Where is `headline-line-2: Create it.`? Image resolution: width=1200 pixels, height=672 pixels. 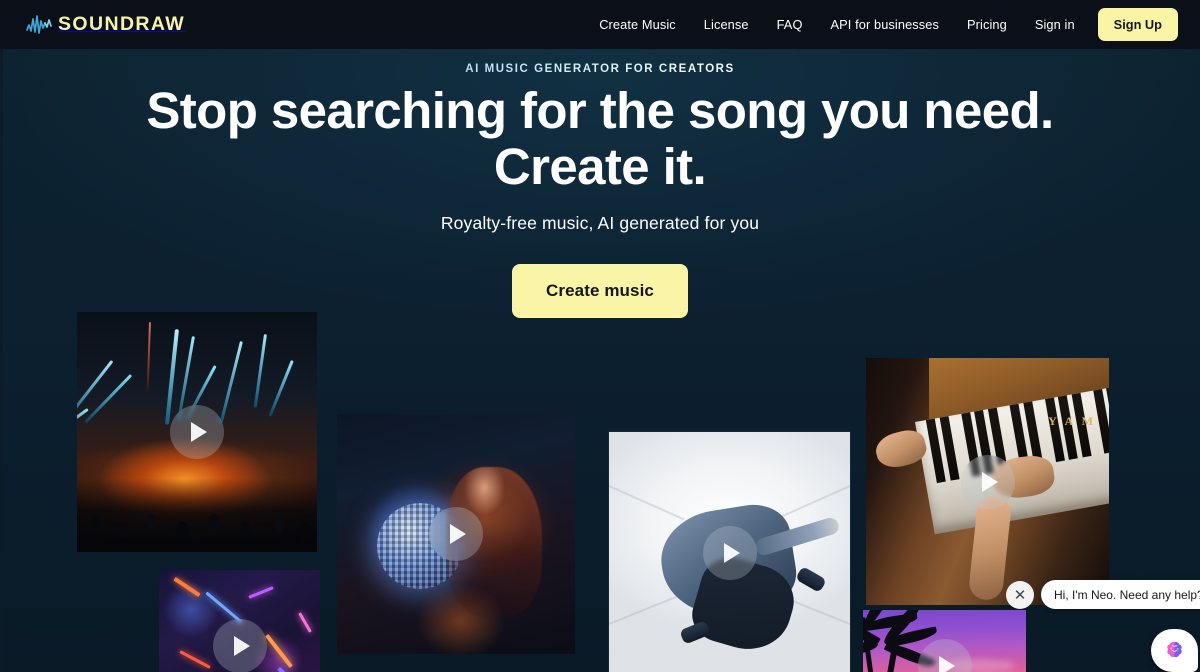
headline-line-2: Create it. is located at coordinates (600, 167).